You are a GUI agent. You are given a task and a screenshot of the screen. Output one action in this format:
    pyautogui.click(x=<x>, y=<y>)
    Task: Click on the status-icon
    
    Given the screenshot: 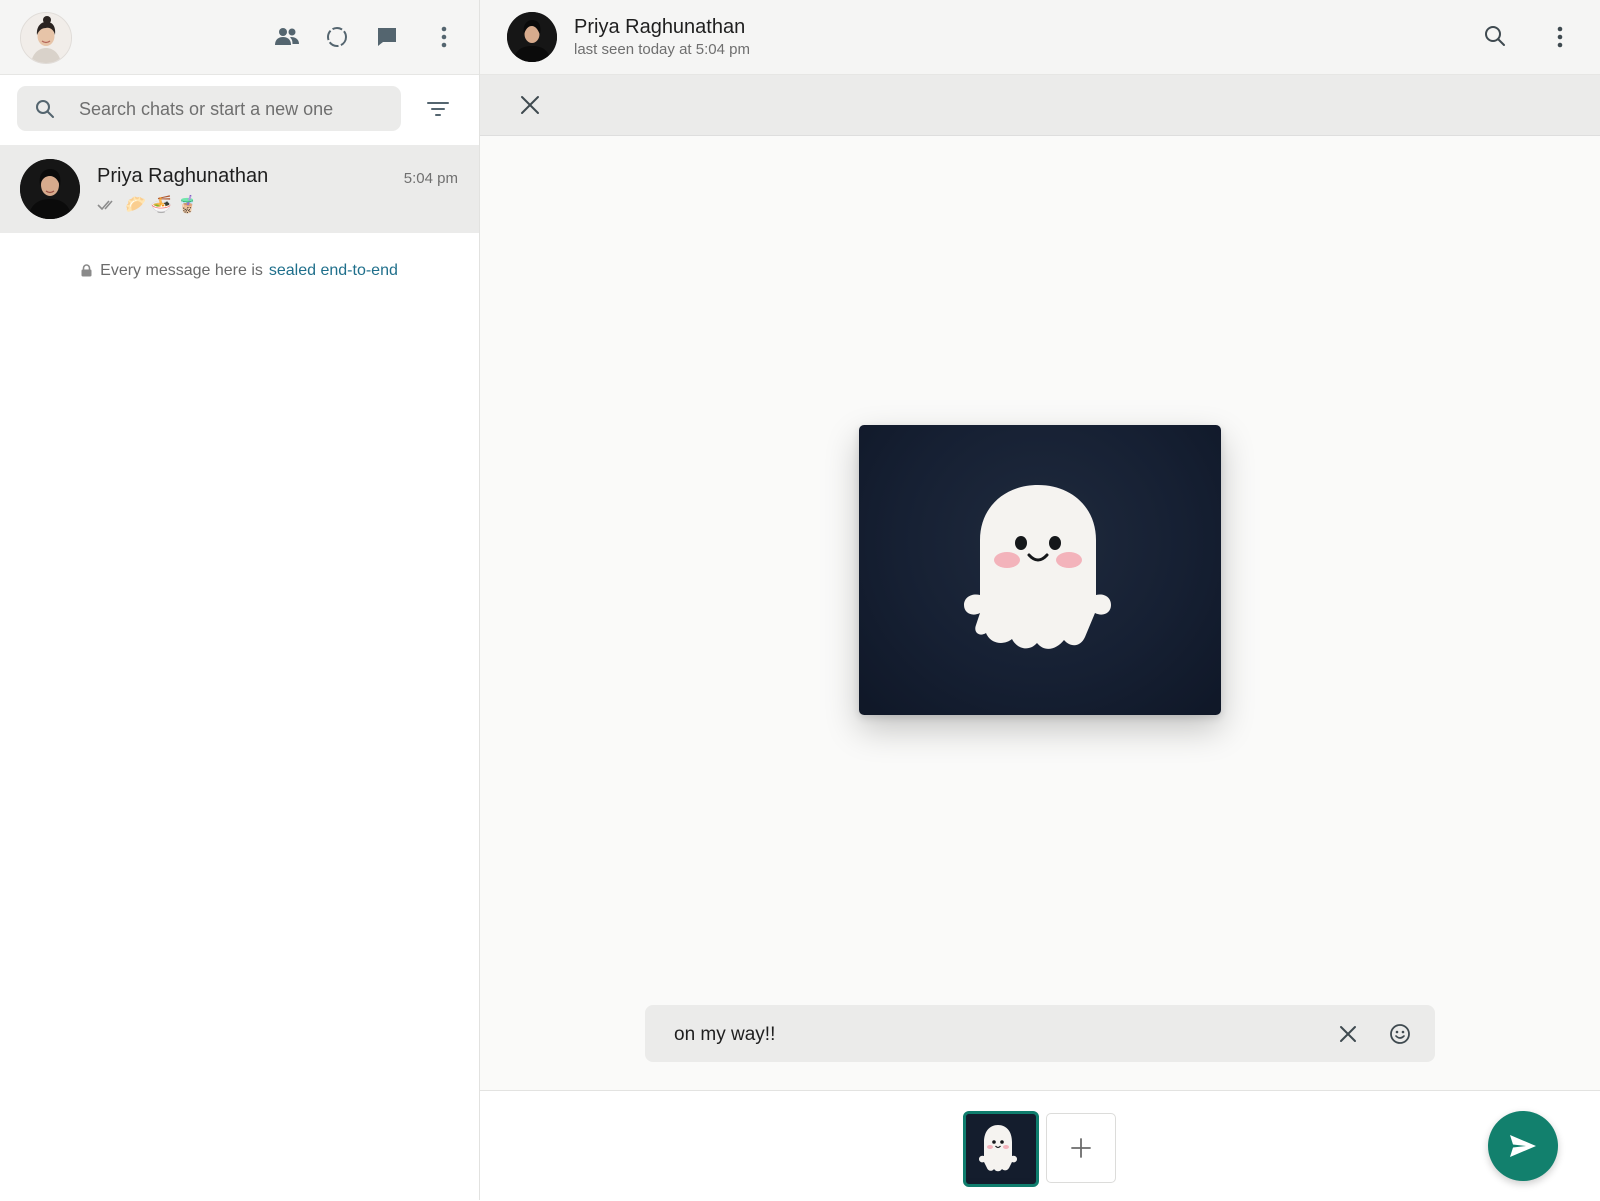 What is the action you would take?
    pyautogui.click(x=337, y=37)
    